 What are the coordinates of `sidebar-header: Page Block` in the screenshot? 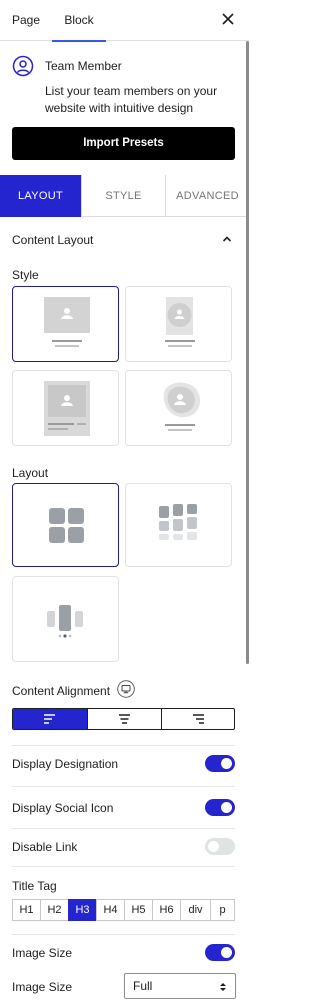 It's located at (124, 21).